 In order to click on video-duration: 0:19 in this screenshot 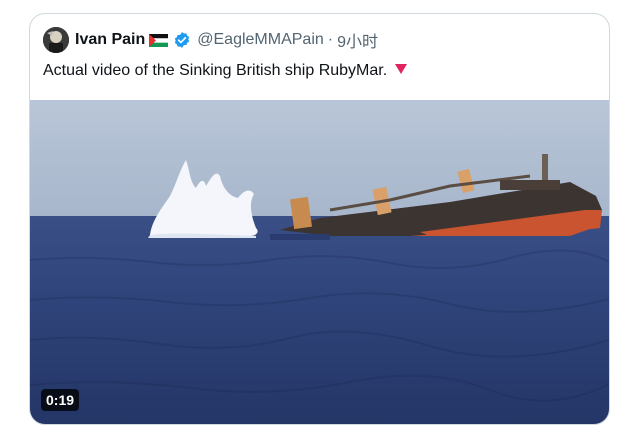, I will do `click(60, 400)`.